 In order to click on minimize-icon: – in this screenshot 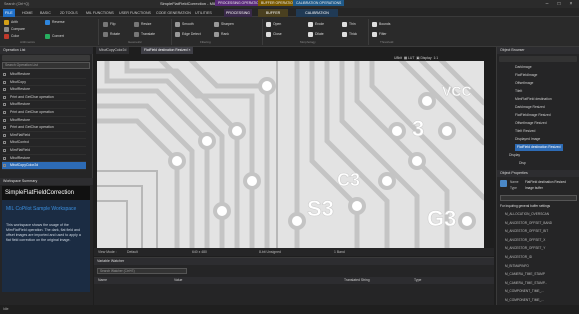, I will do `click(547, 4)`.